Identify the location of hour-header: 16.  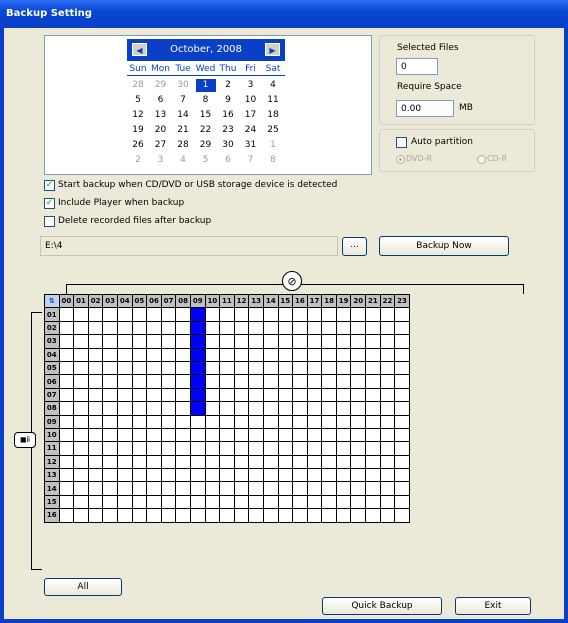
(300, 301).